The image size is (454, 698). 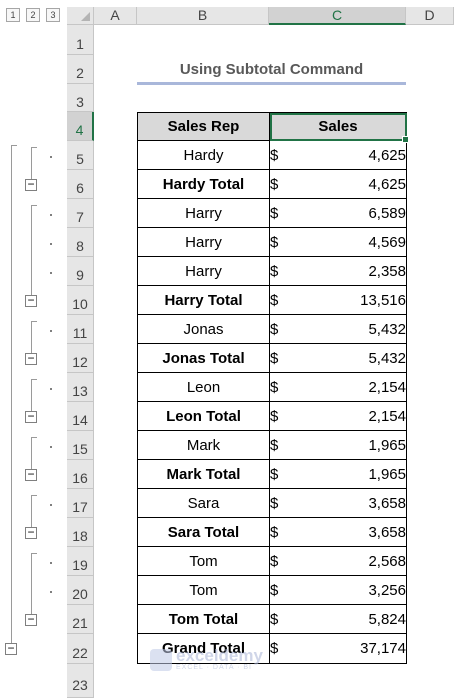 I want to click on row-header-18: 18, so click(x=80, y=532).